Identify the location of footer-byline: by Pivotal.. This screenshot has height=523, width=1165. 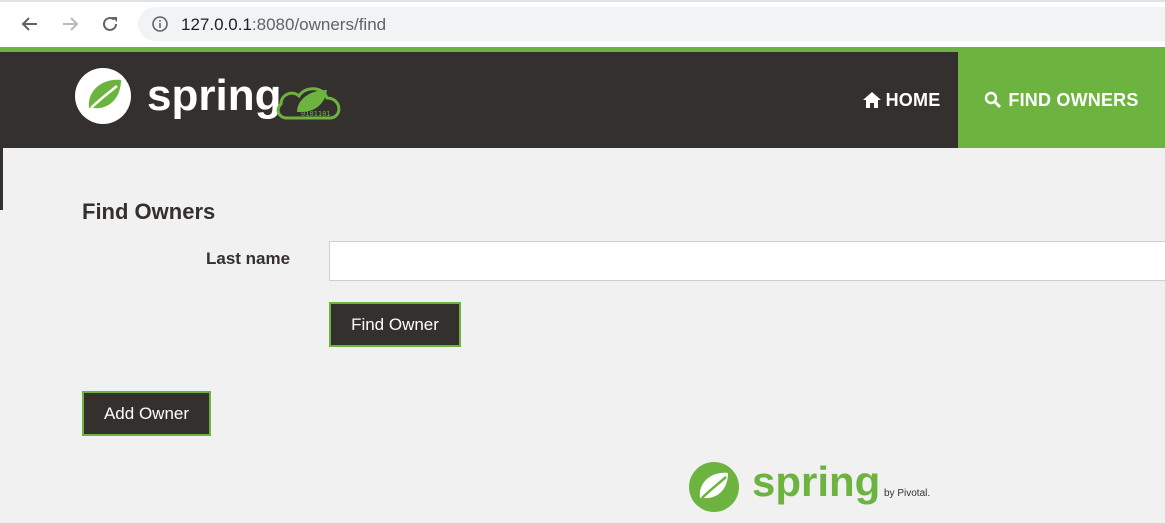
(907, 493).